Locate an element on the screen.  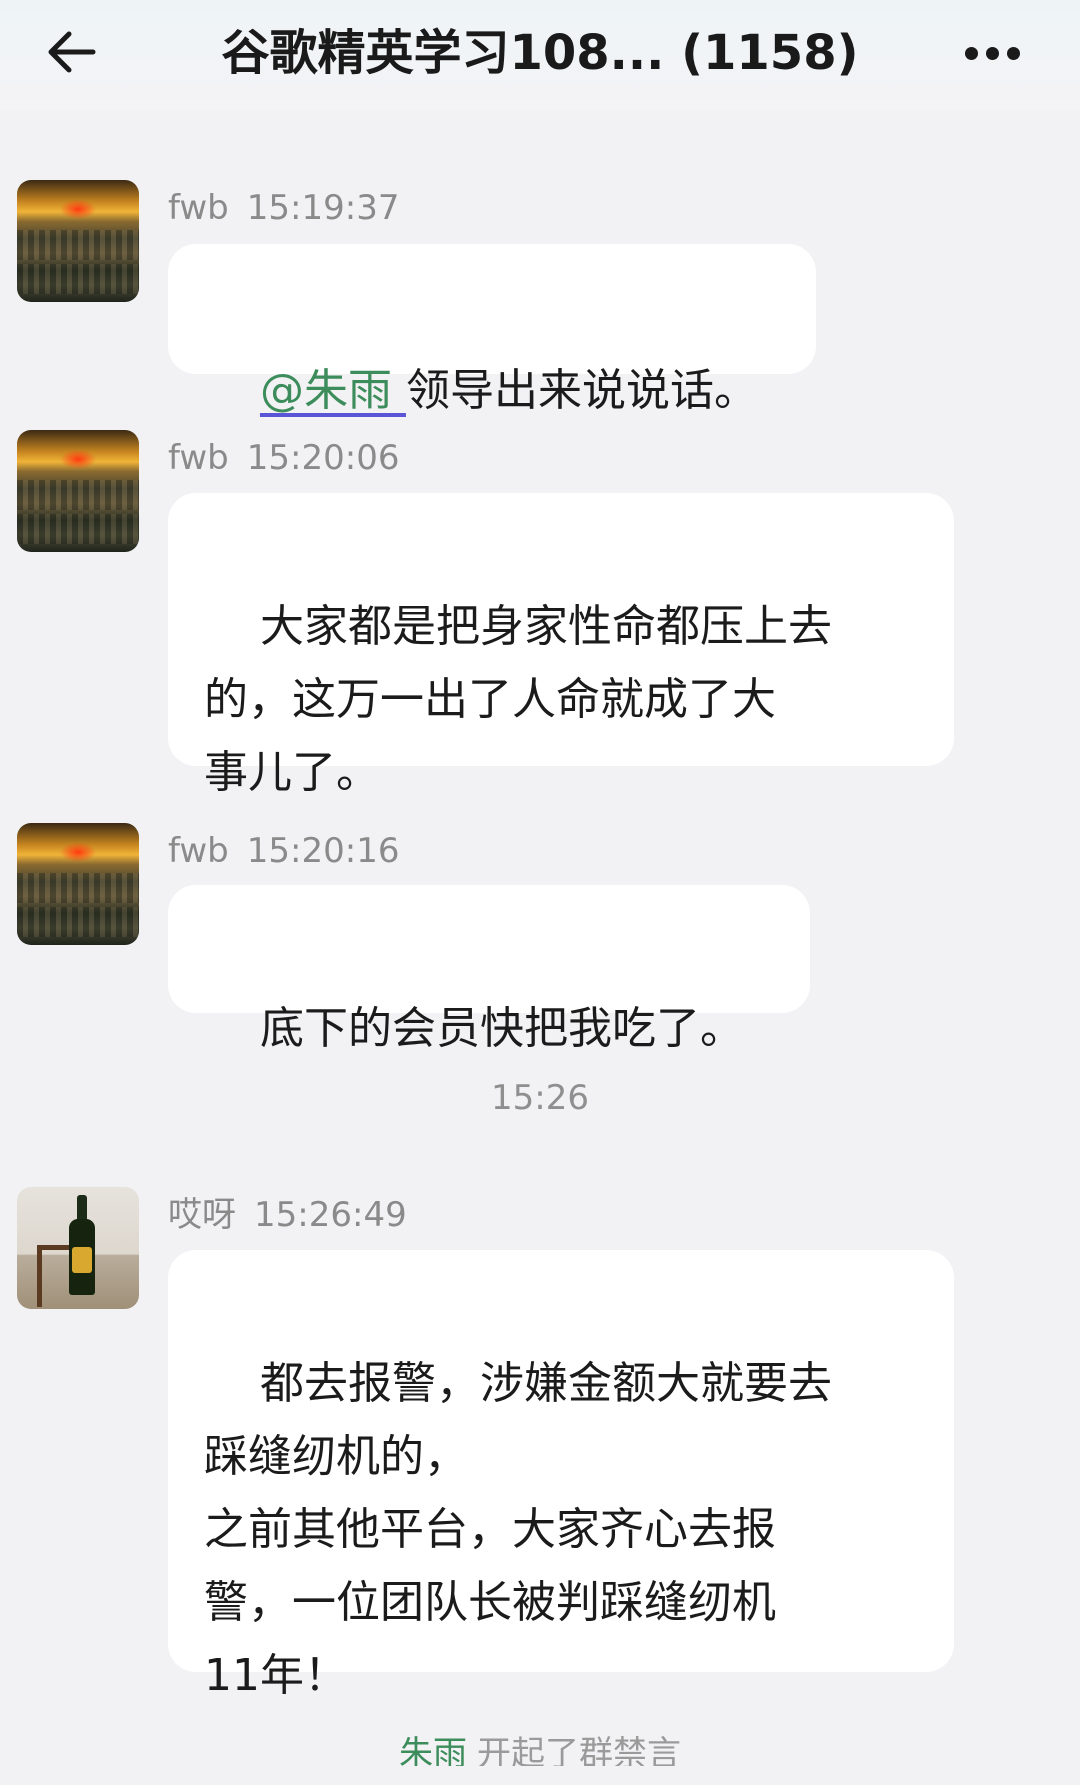
back-button is located at coordinates (71, 52).